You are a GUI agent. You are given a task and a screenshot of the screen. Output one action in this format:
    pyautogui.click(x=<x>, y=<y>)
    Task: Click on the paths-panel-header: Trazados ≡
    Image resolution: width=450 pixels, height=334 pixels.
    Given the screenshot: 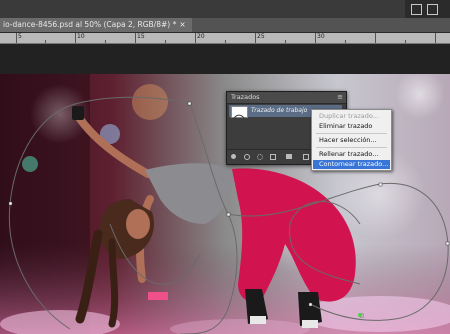 What is the action you would take?
    pyautogui.click(x=286, y=98)
    